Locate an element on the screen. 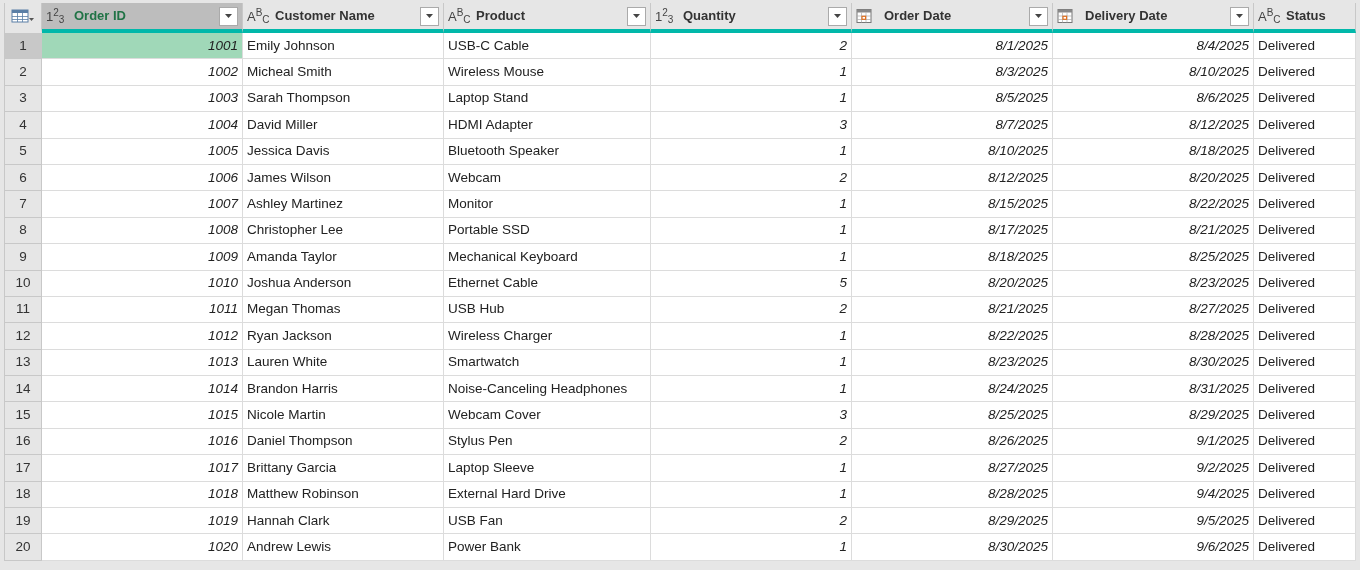 The image size is (1360, 570). table-cell: 1001 is located at coordinates (142, 46).